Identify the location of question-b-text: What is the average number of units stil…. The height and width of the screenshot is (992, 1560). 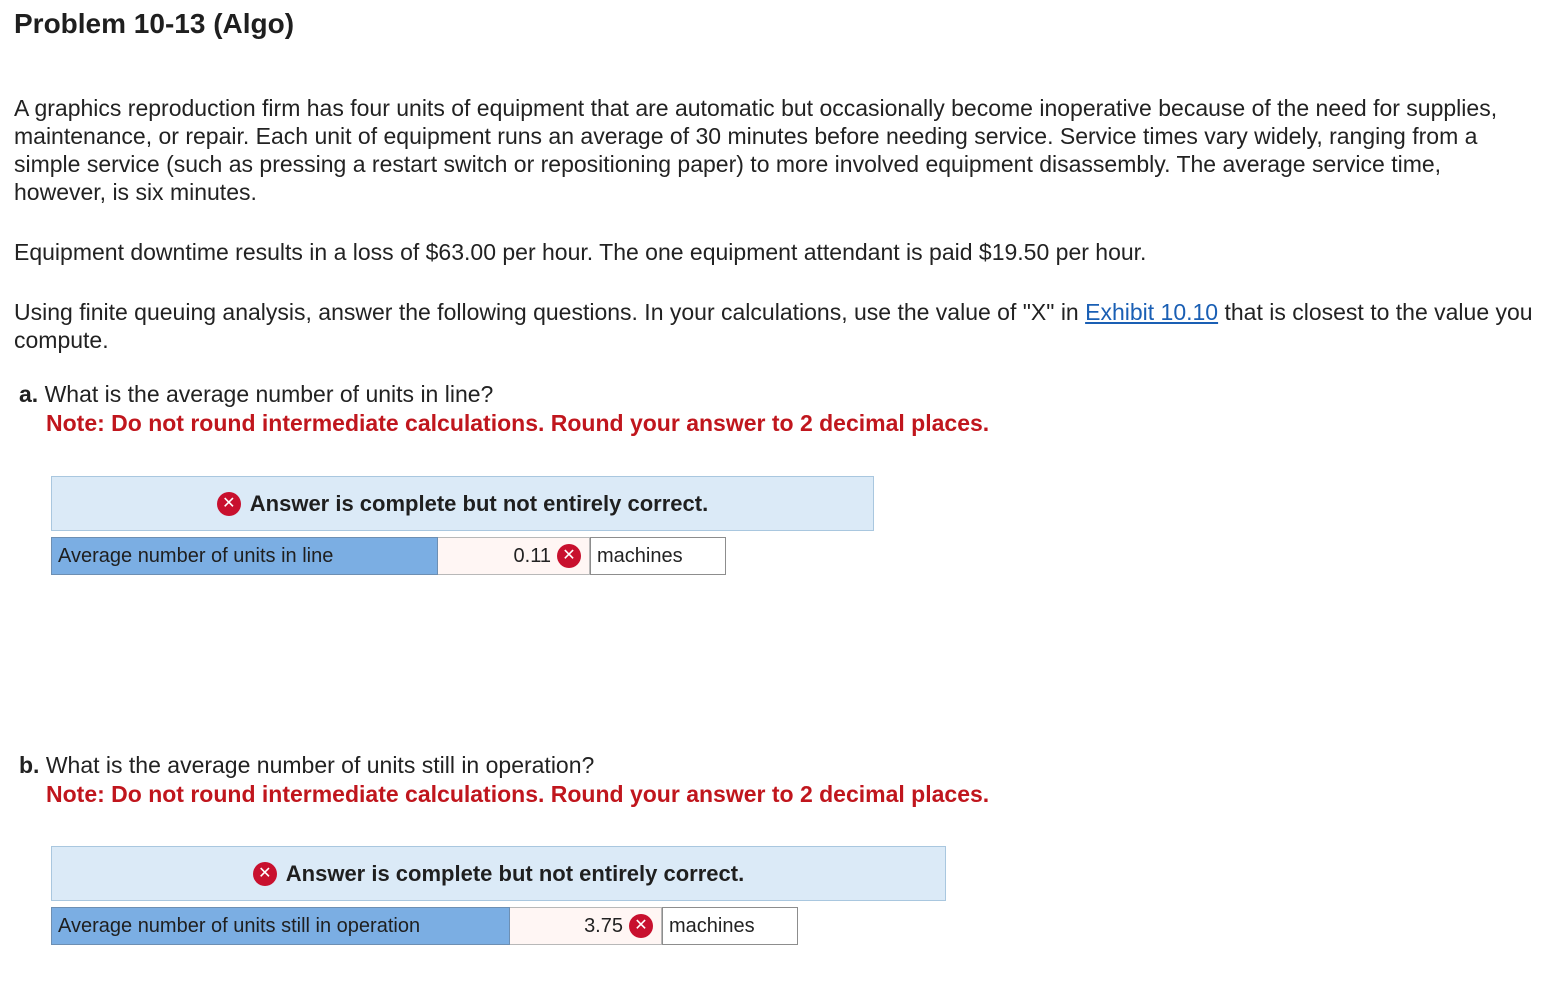
(317, 765).